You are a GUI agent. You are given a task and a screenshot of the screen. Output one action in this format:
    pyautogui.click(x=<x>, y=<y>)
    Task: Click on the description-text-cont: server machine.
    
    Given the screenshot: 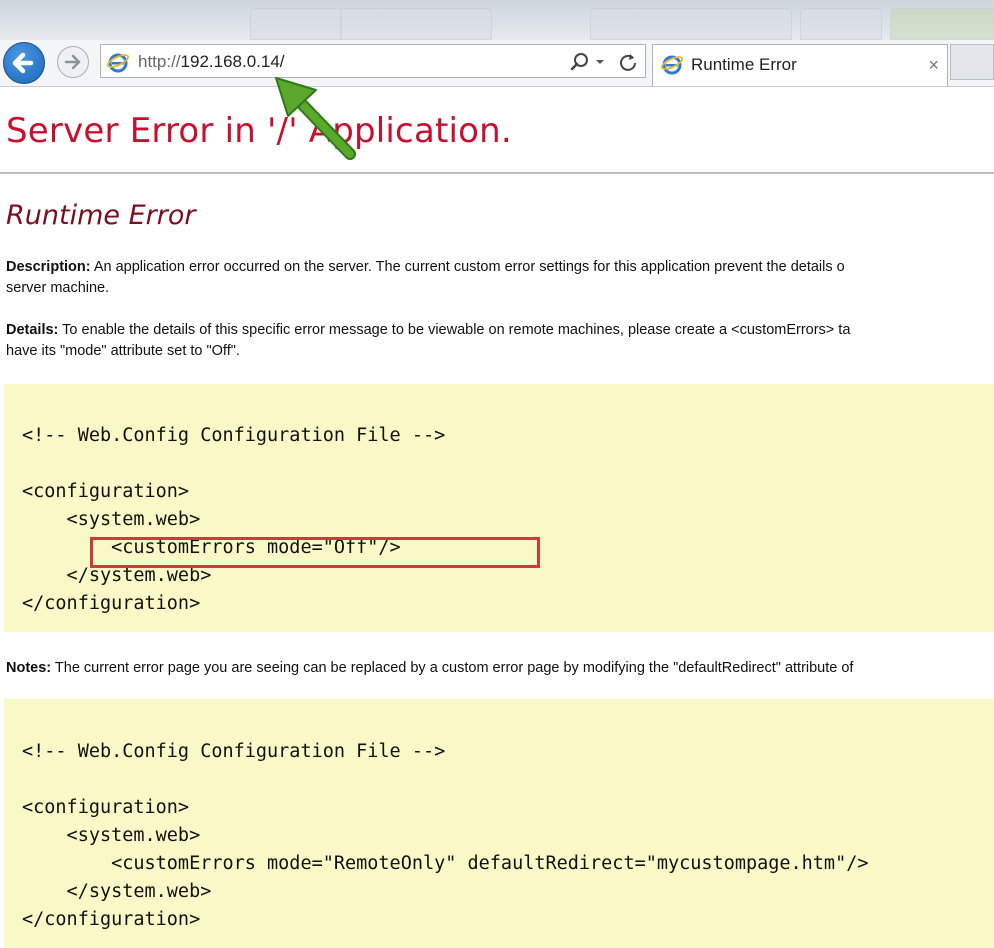 What is the action you would take?
    pyautogui.click(x=58, y=288)
    